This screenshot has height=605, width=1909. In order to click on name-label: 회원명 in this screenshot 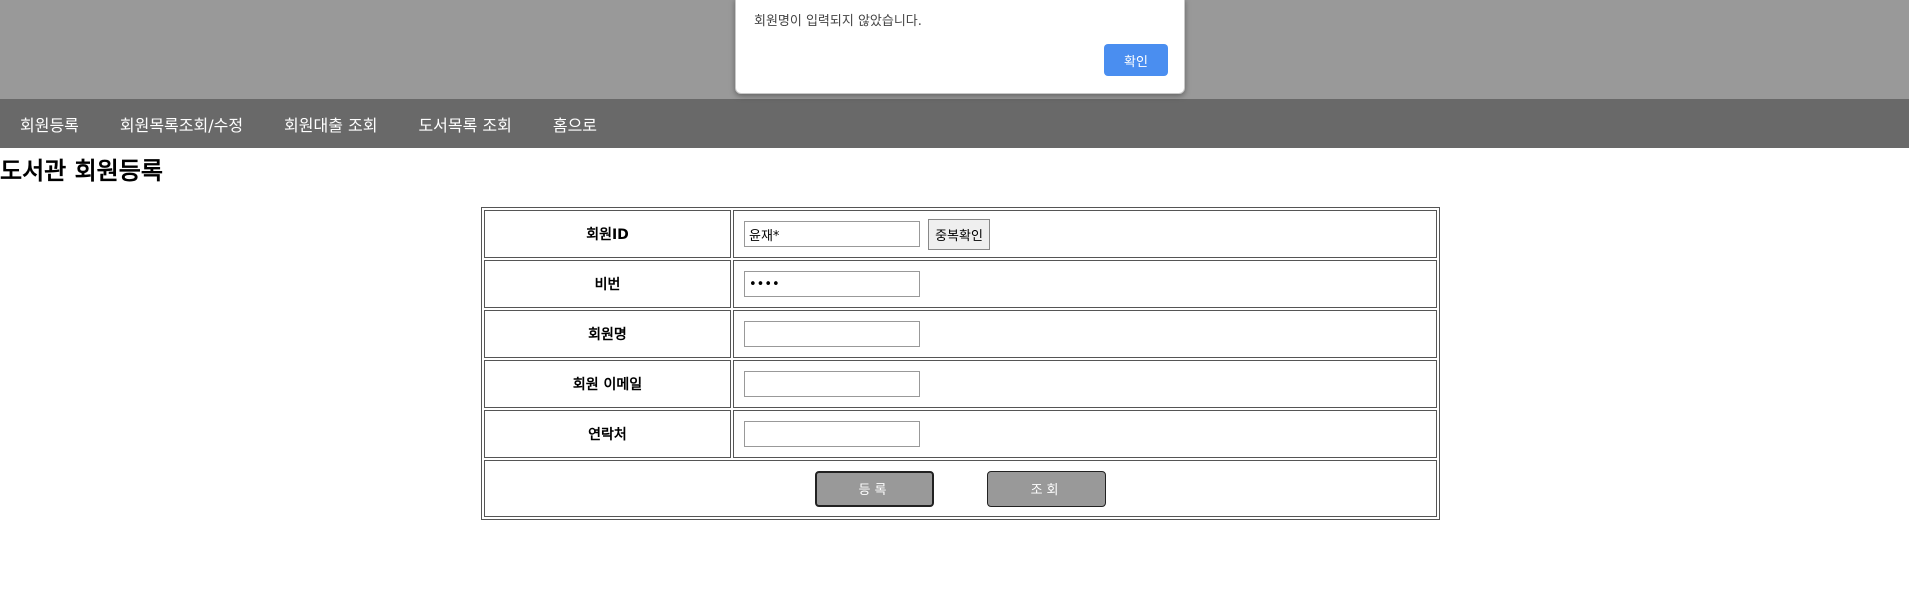, I will do `click(607, 334)`.